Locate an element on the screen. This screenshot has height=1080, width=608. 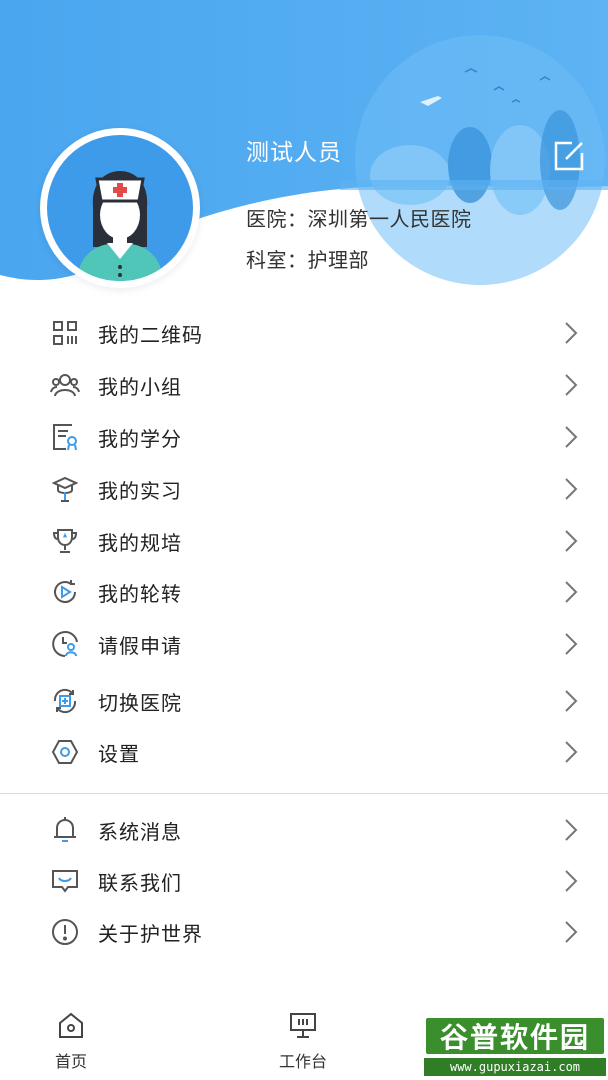
menu-item-label: 我的轮转 is located at coordinates (140, 593).